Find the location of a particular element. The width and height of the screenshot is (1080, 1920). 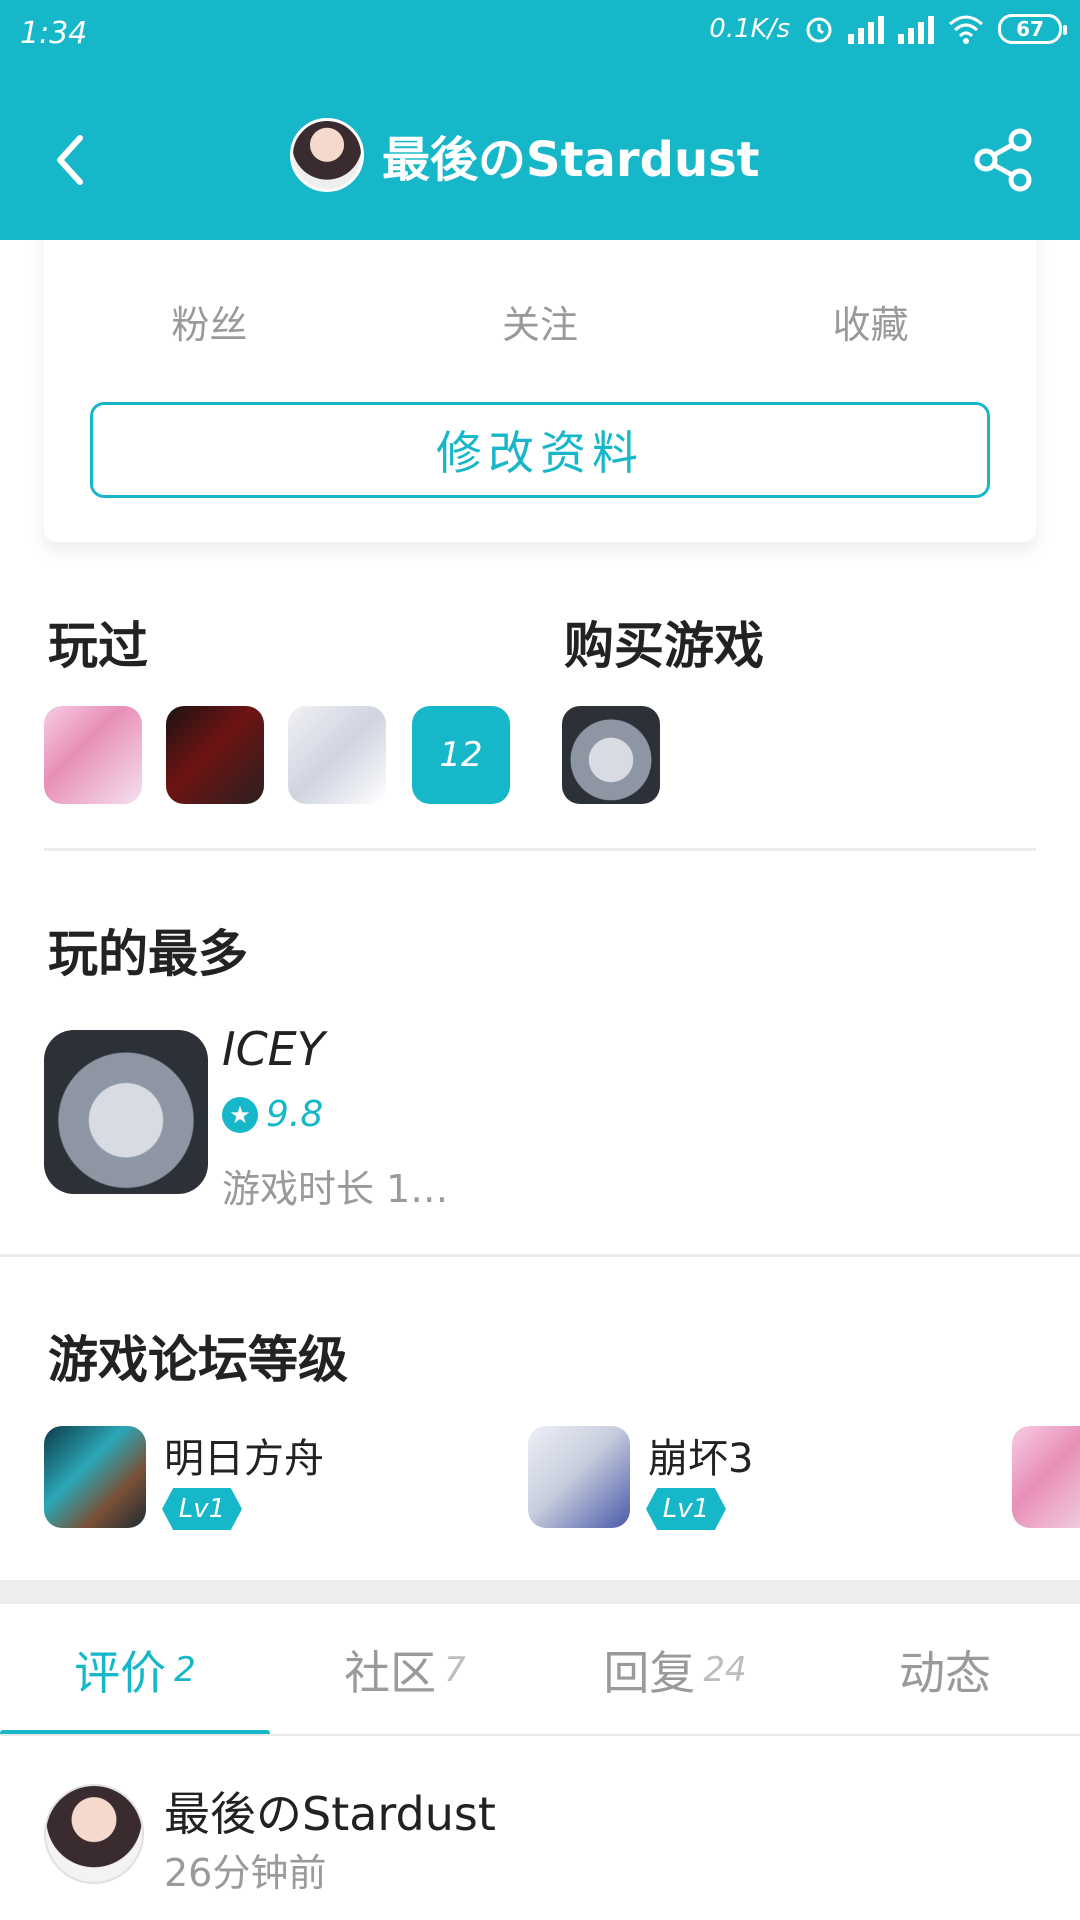

page-title: 最後のStardust is located at coordinates (571, 160).